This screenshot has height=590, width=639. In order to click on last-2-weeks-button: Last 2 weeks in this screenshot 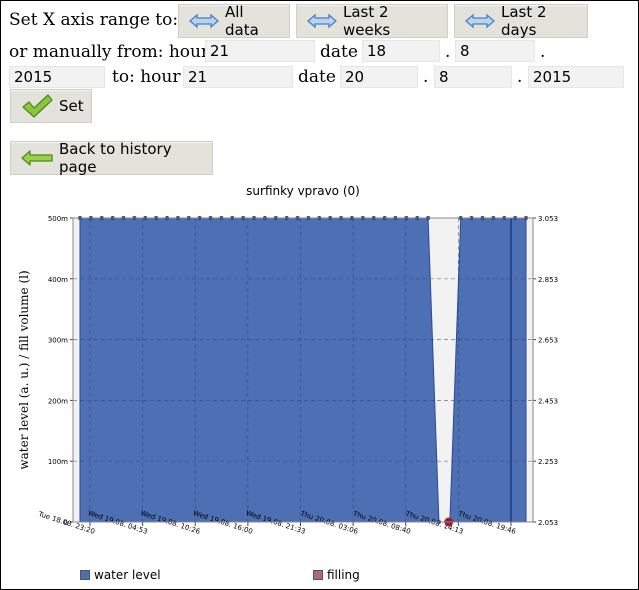, I will do `click(372, 21)`.